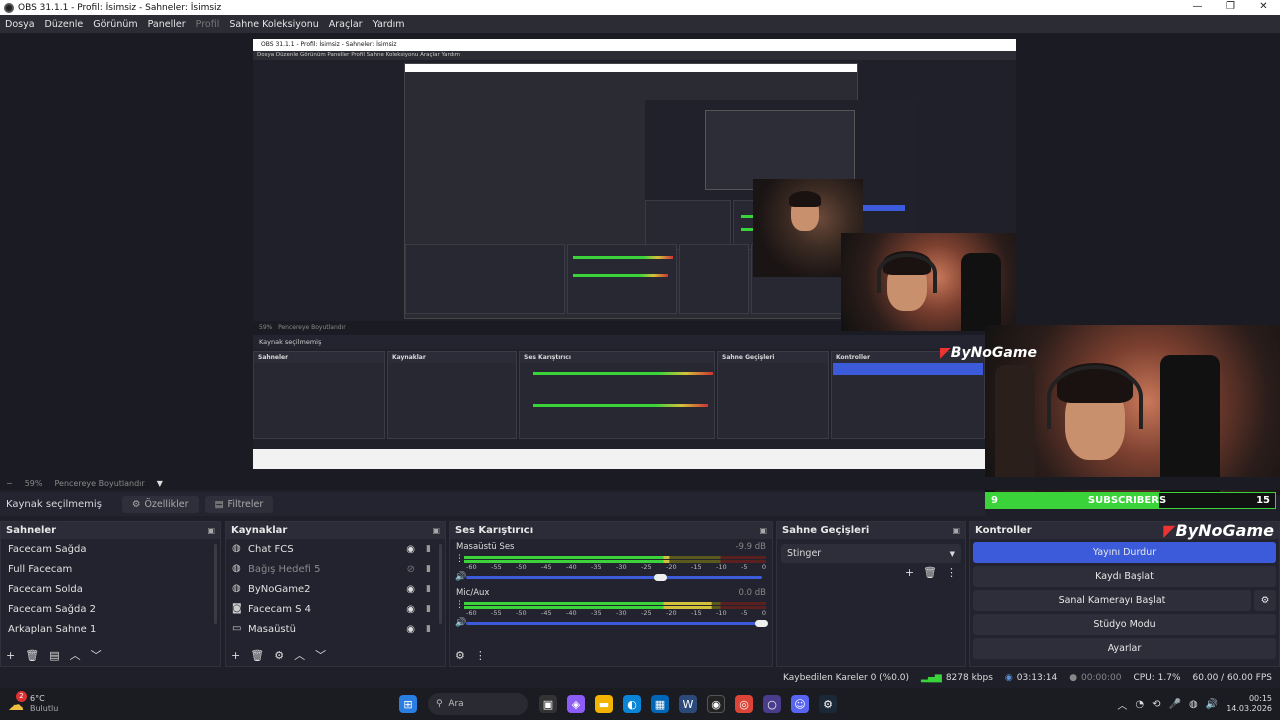 The width and height of the screenshot is (1280, 720). Describe the element at coordinates (335, 569) in the screenshot. I see `source-item: ◍ Bağış Hedefi 5 ⊘ ▮` at that location.